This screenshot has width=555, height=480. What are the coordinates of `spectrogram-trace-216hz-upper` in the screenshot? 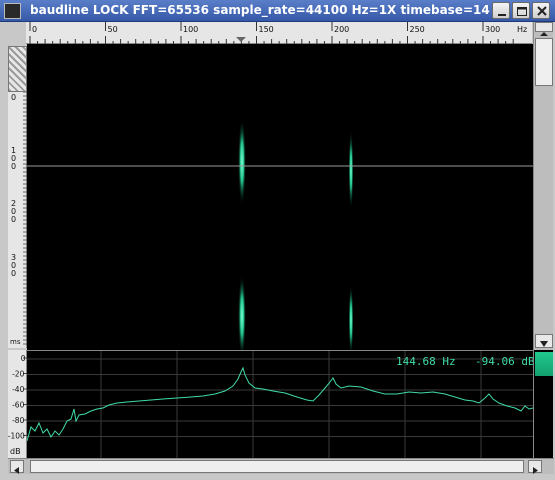 It's located at (351, 170).